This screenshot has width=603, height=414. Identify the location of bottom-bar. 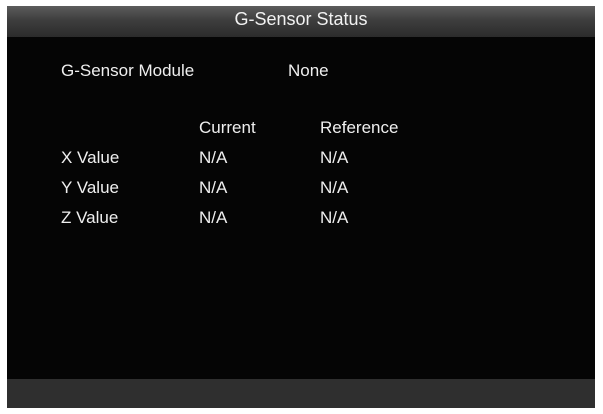
(301, 393).